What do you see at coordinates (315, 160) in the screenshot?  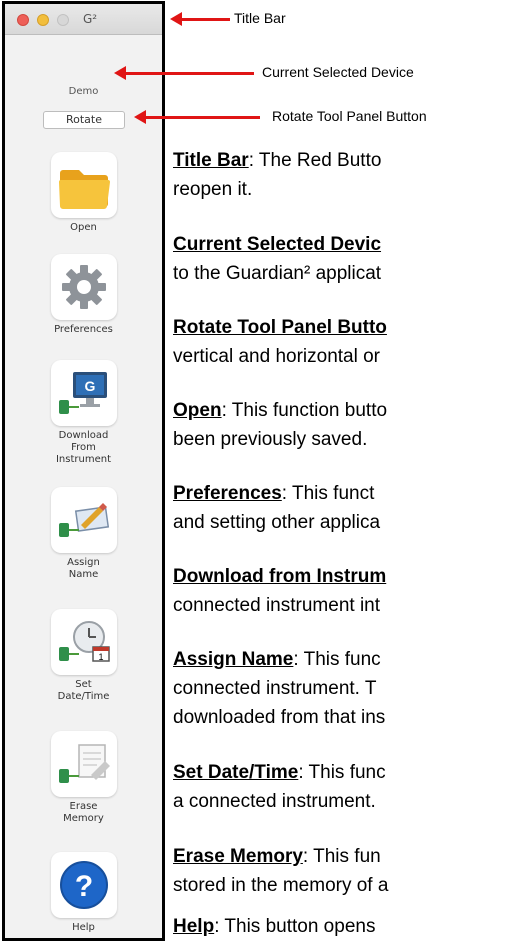 I see `desc-text: : The Red Butto` at bounding box center [315, 160].